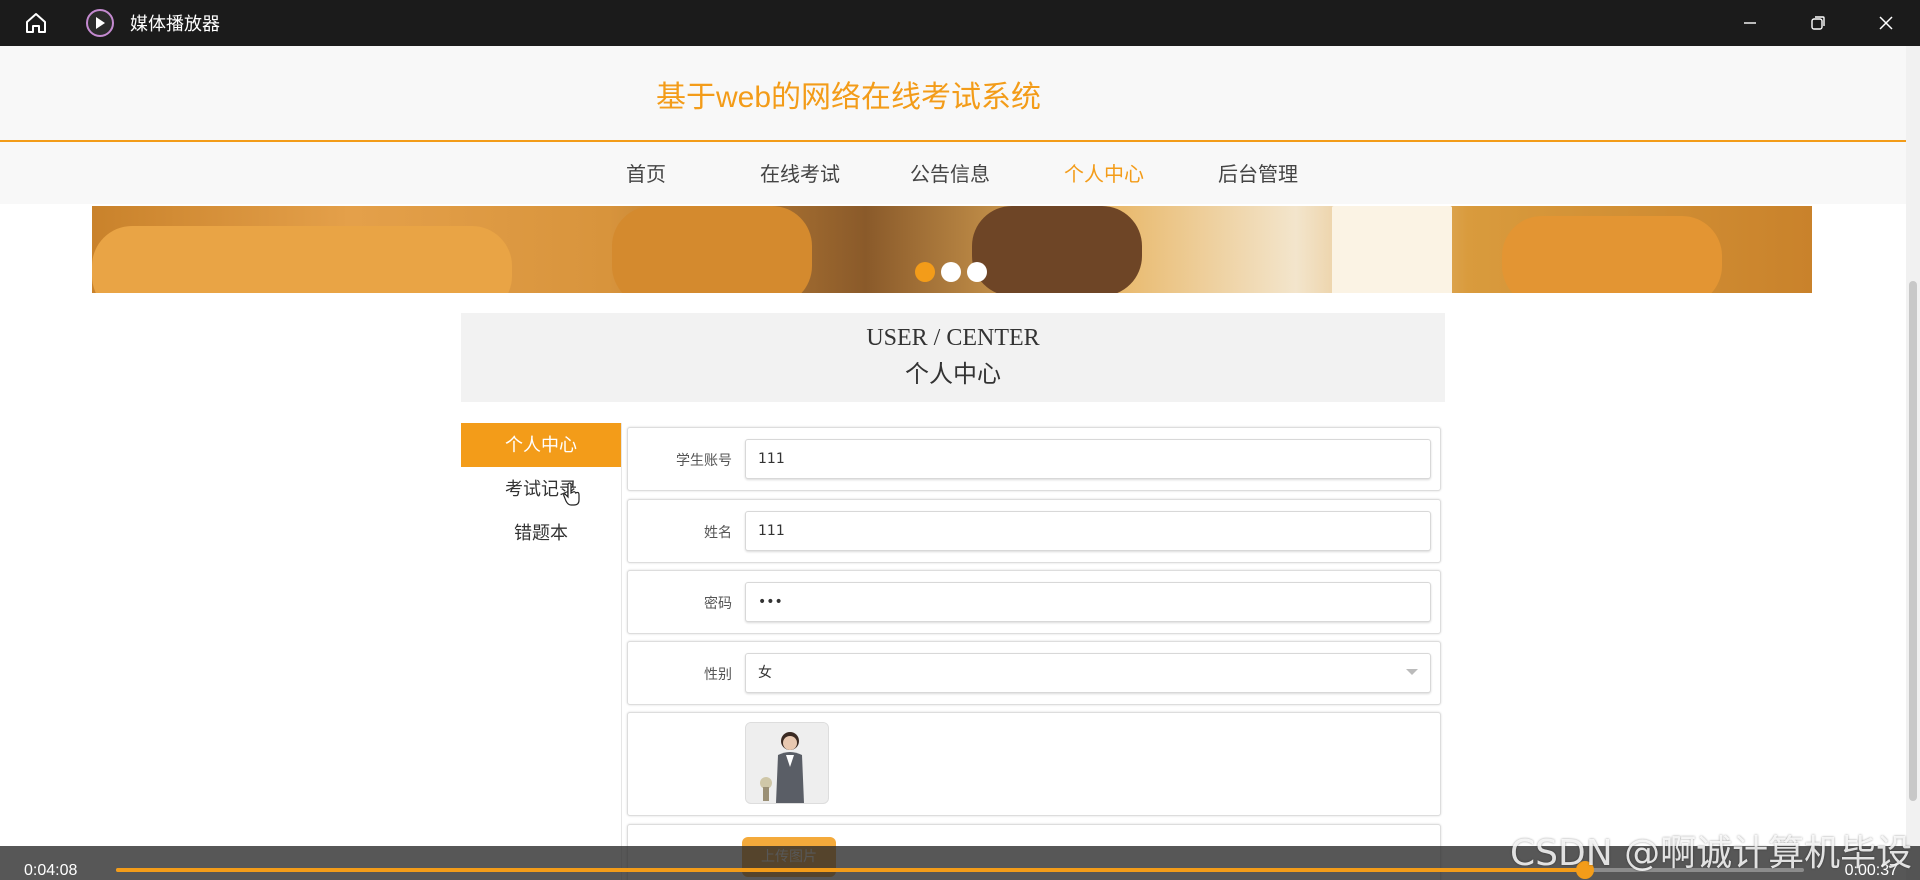 This screenshot has height=880, width=1920. What do you see at coordinates (36, 23) in the screenshot?
I see `home-icon` at bounding box center [36, 23].